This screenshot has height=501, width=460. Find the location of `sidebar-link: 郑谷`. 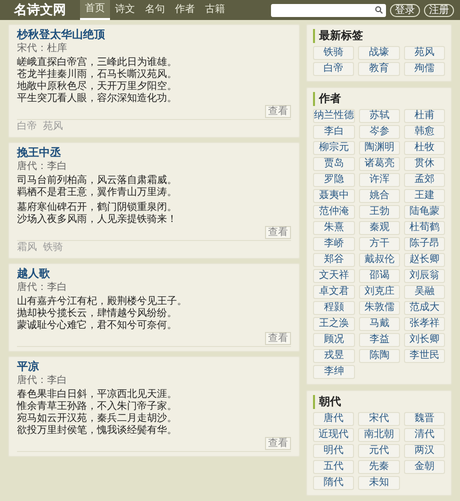

sidebar-link: 郑谷 is located at coordinates (334, 260).